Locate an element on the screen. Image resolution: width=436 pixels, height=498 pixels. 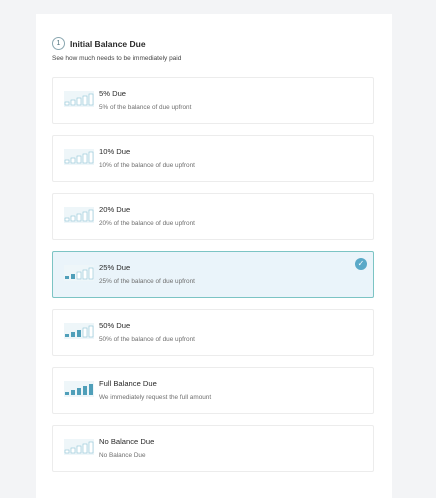
option-label: 25% Due is located at coordinates (115, 267).